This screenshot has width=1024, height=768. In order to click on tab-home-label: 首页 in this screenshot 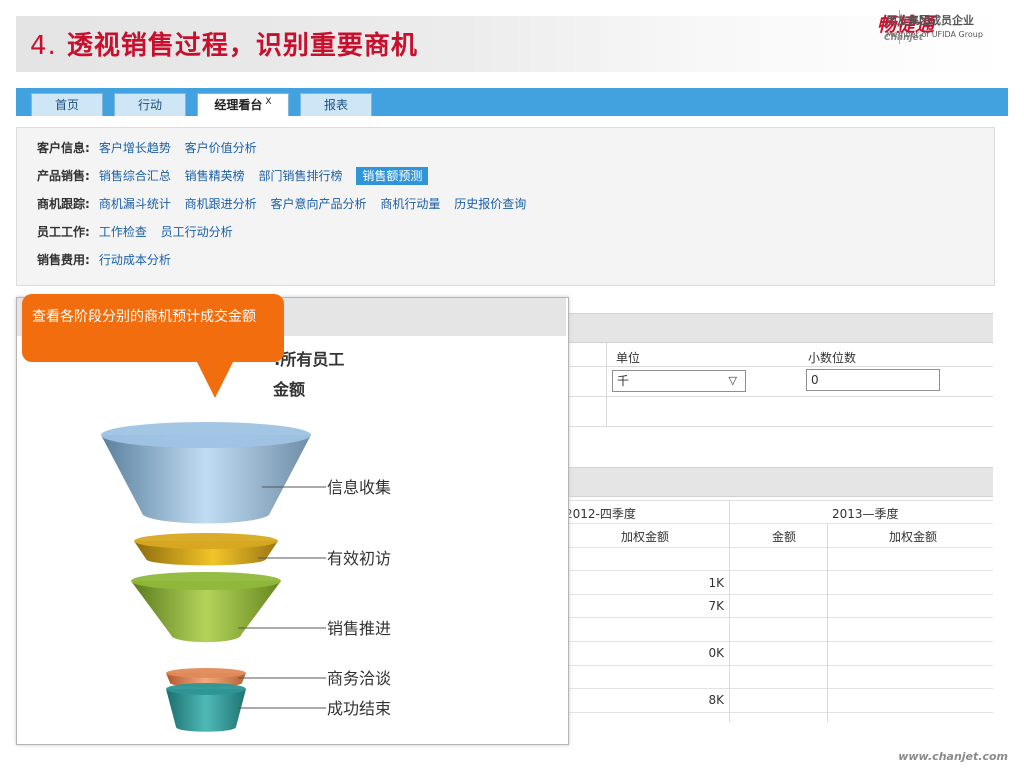, I will do `click(66, 105)`.